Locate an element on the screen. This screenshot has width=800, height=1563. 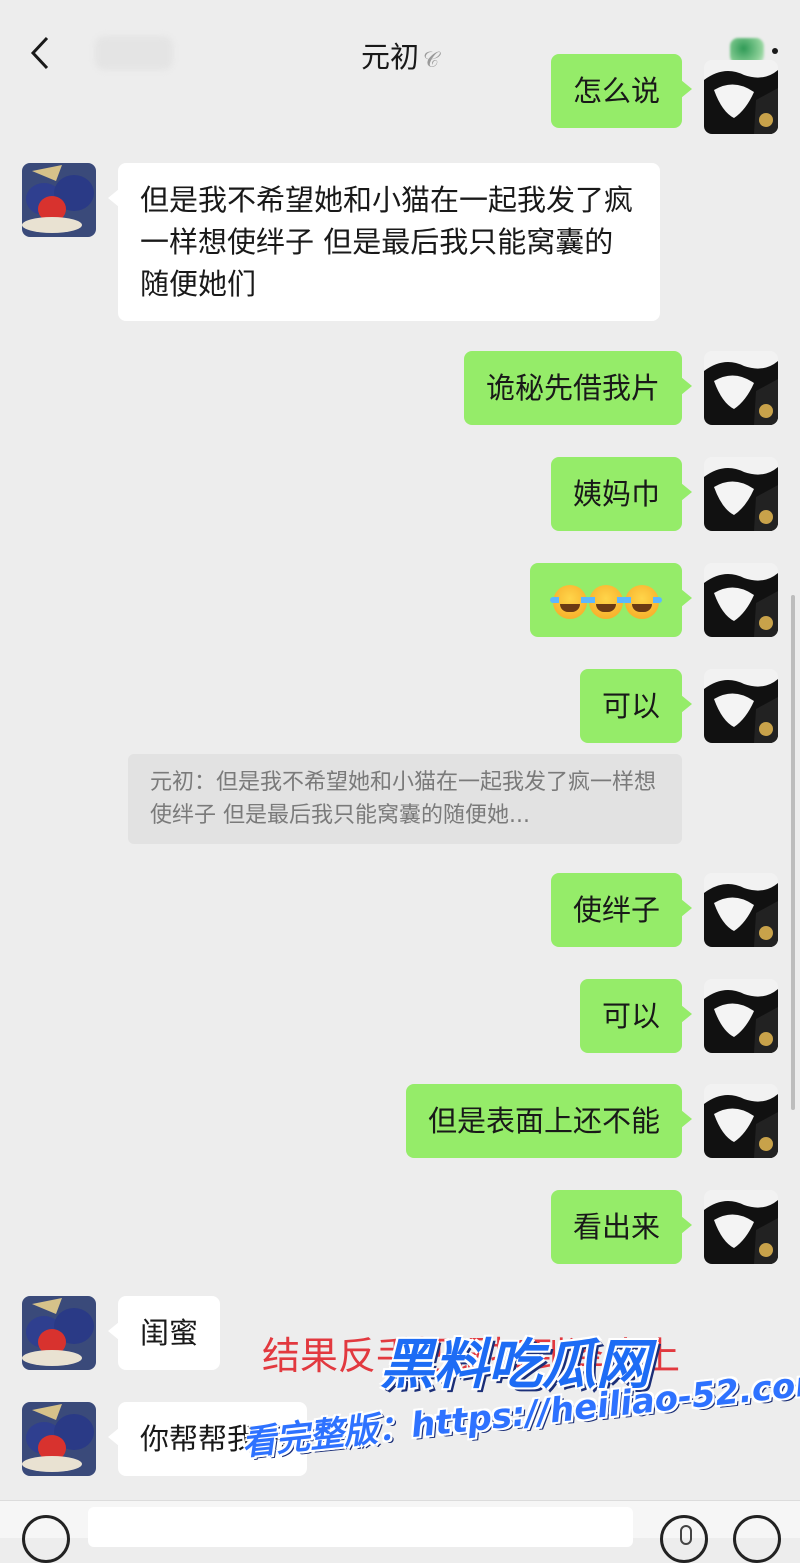
message-bubble: 看出来 is located at coordinates (621, 1227).